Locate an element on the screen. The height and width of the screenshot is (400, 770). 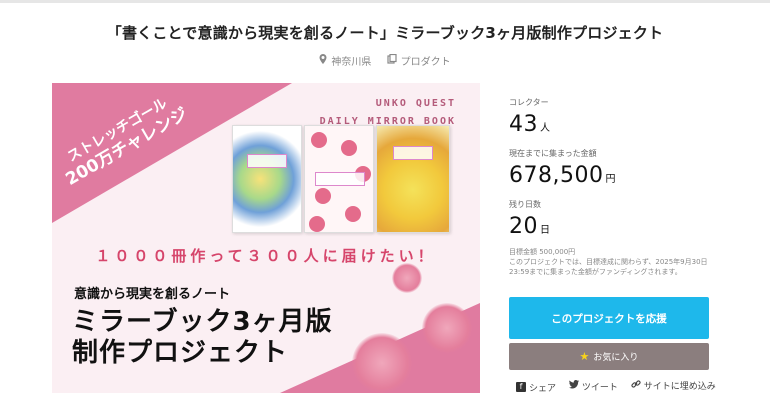
location-label: 神奈川県 is located at coordinates (351, 62).